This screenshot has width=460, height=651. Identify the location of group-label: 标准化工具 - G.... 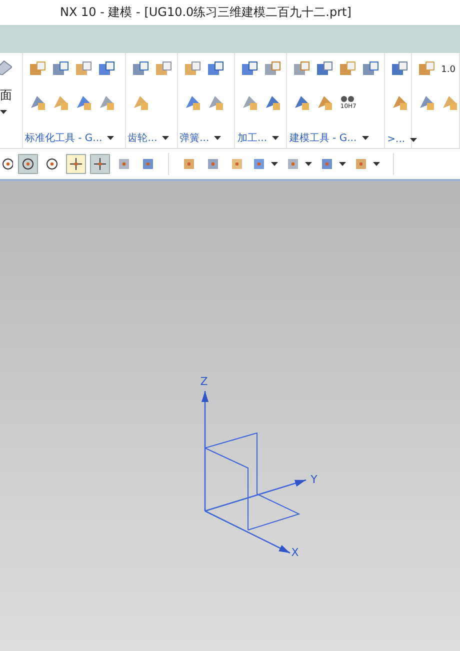
(63, 138).